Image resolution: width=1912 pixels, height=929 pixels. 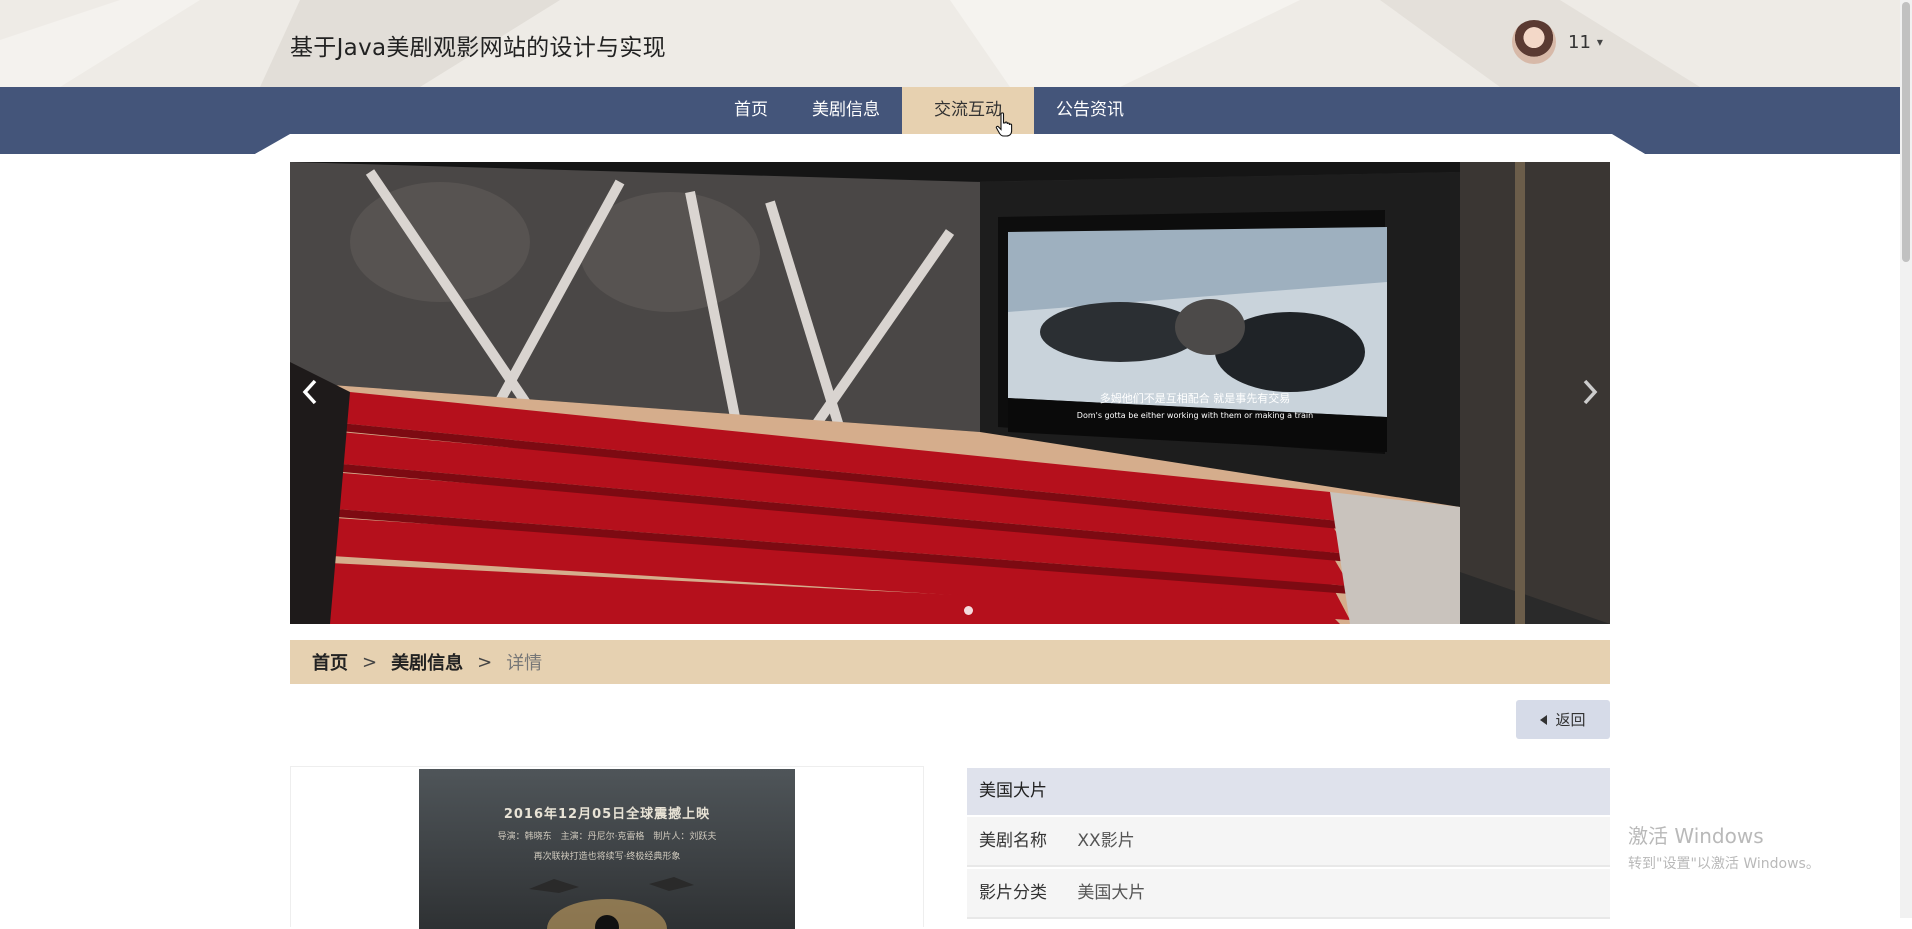 I want to click on back-button: 返回, so click(x=1563, y=719).